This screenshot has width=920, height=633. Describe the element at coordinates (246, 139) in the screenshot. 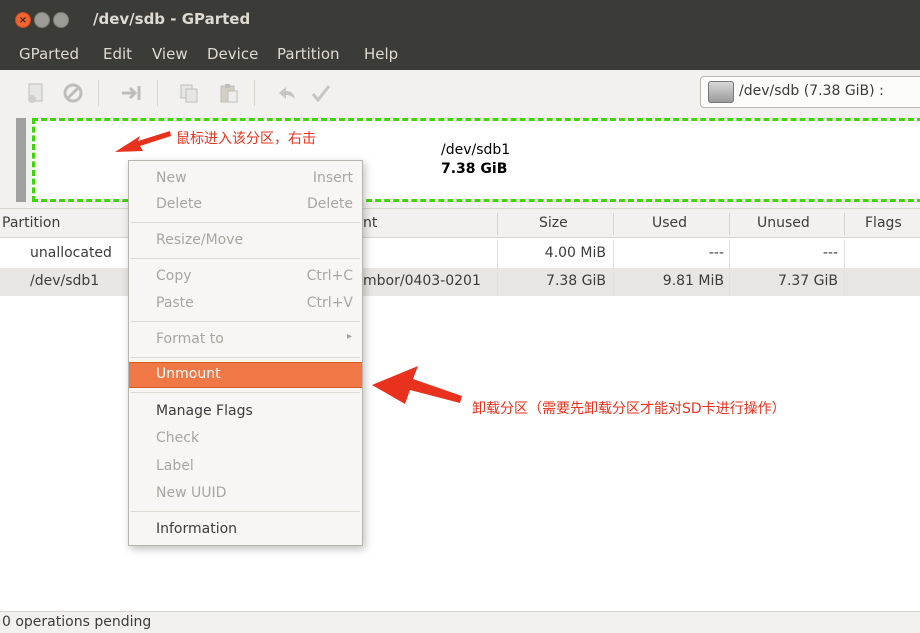

I see `annotation-right-click: 鼠标进入该分区，右击` at that location.